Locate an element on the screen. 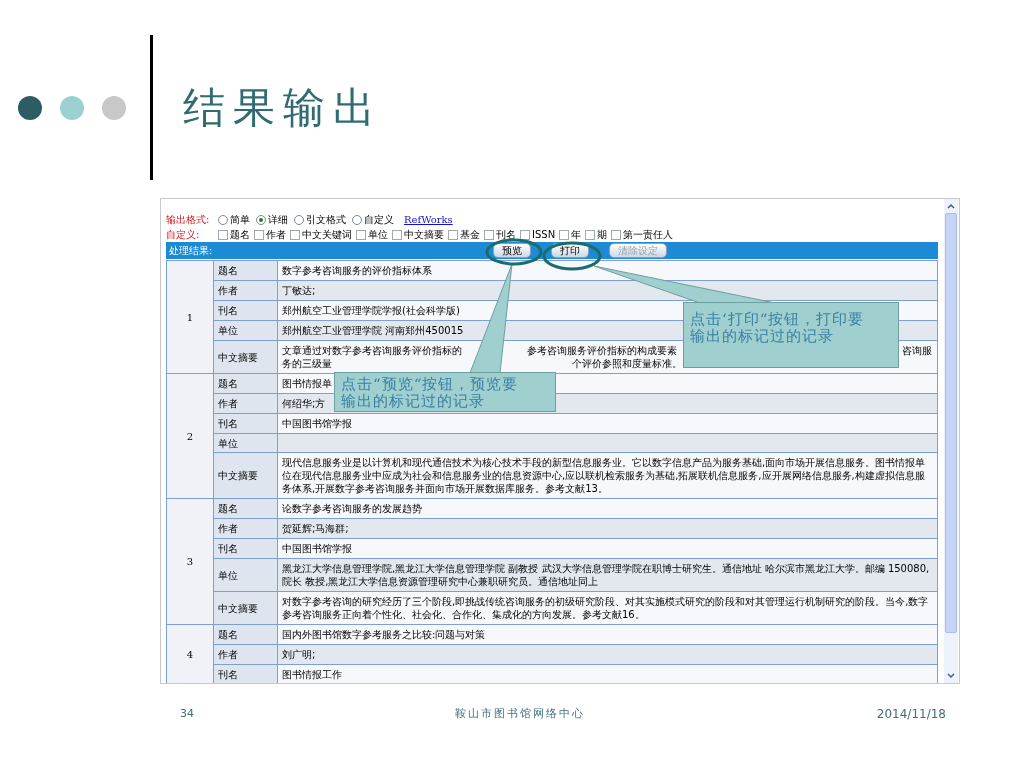 The height and width of the screenshot is (768, 1024). field-option: 中文摘要 is located at coordinates (418, 234).